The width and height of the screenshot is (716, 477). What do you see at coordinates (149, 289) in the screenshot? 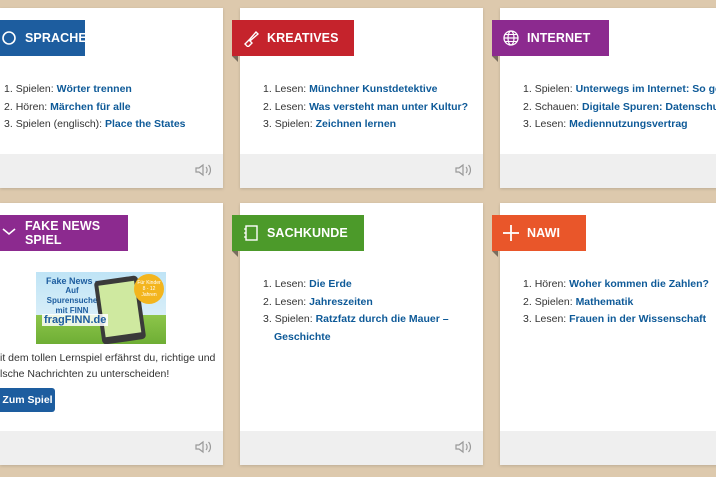
I see `age-badge: Für Kinder 8 - 12 Jahren` at bounding box center [149, 289].